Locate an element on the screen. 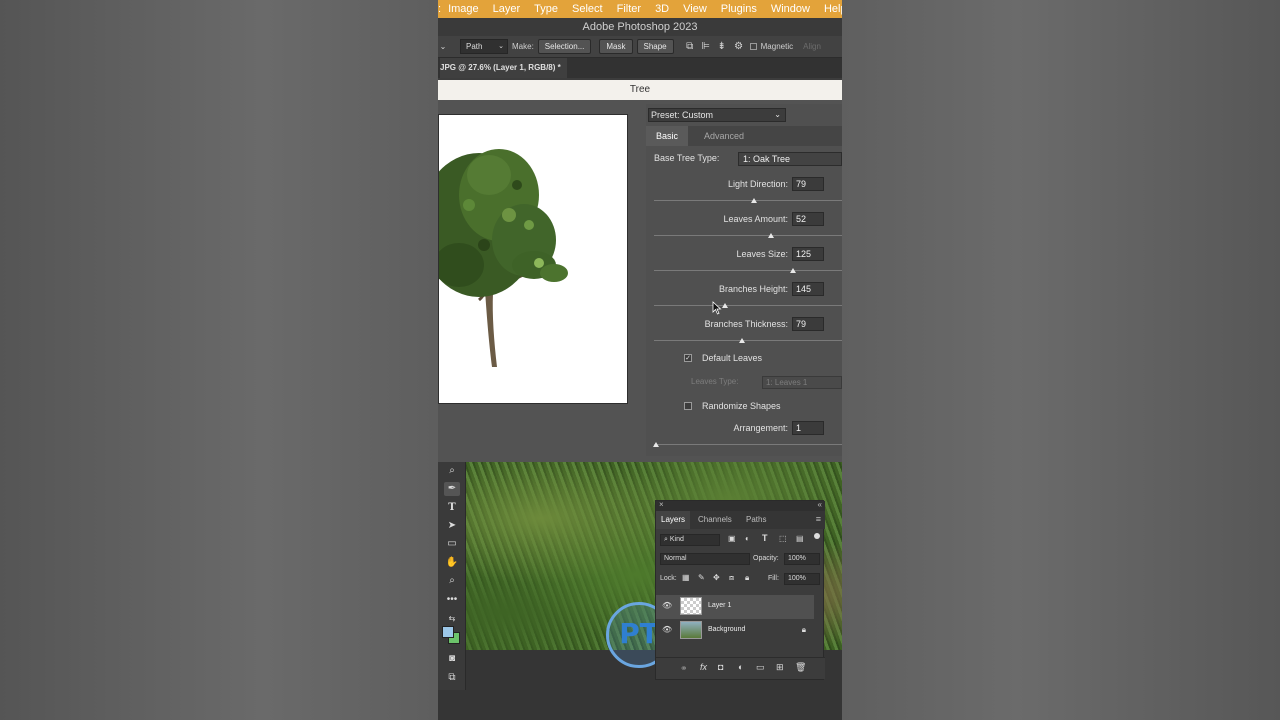  default-leaves-checkbox: ✓ is located at coordinates (688, 358).